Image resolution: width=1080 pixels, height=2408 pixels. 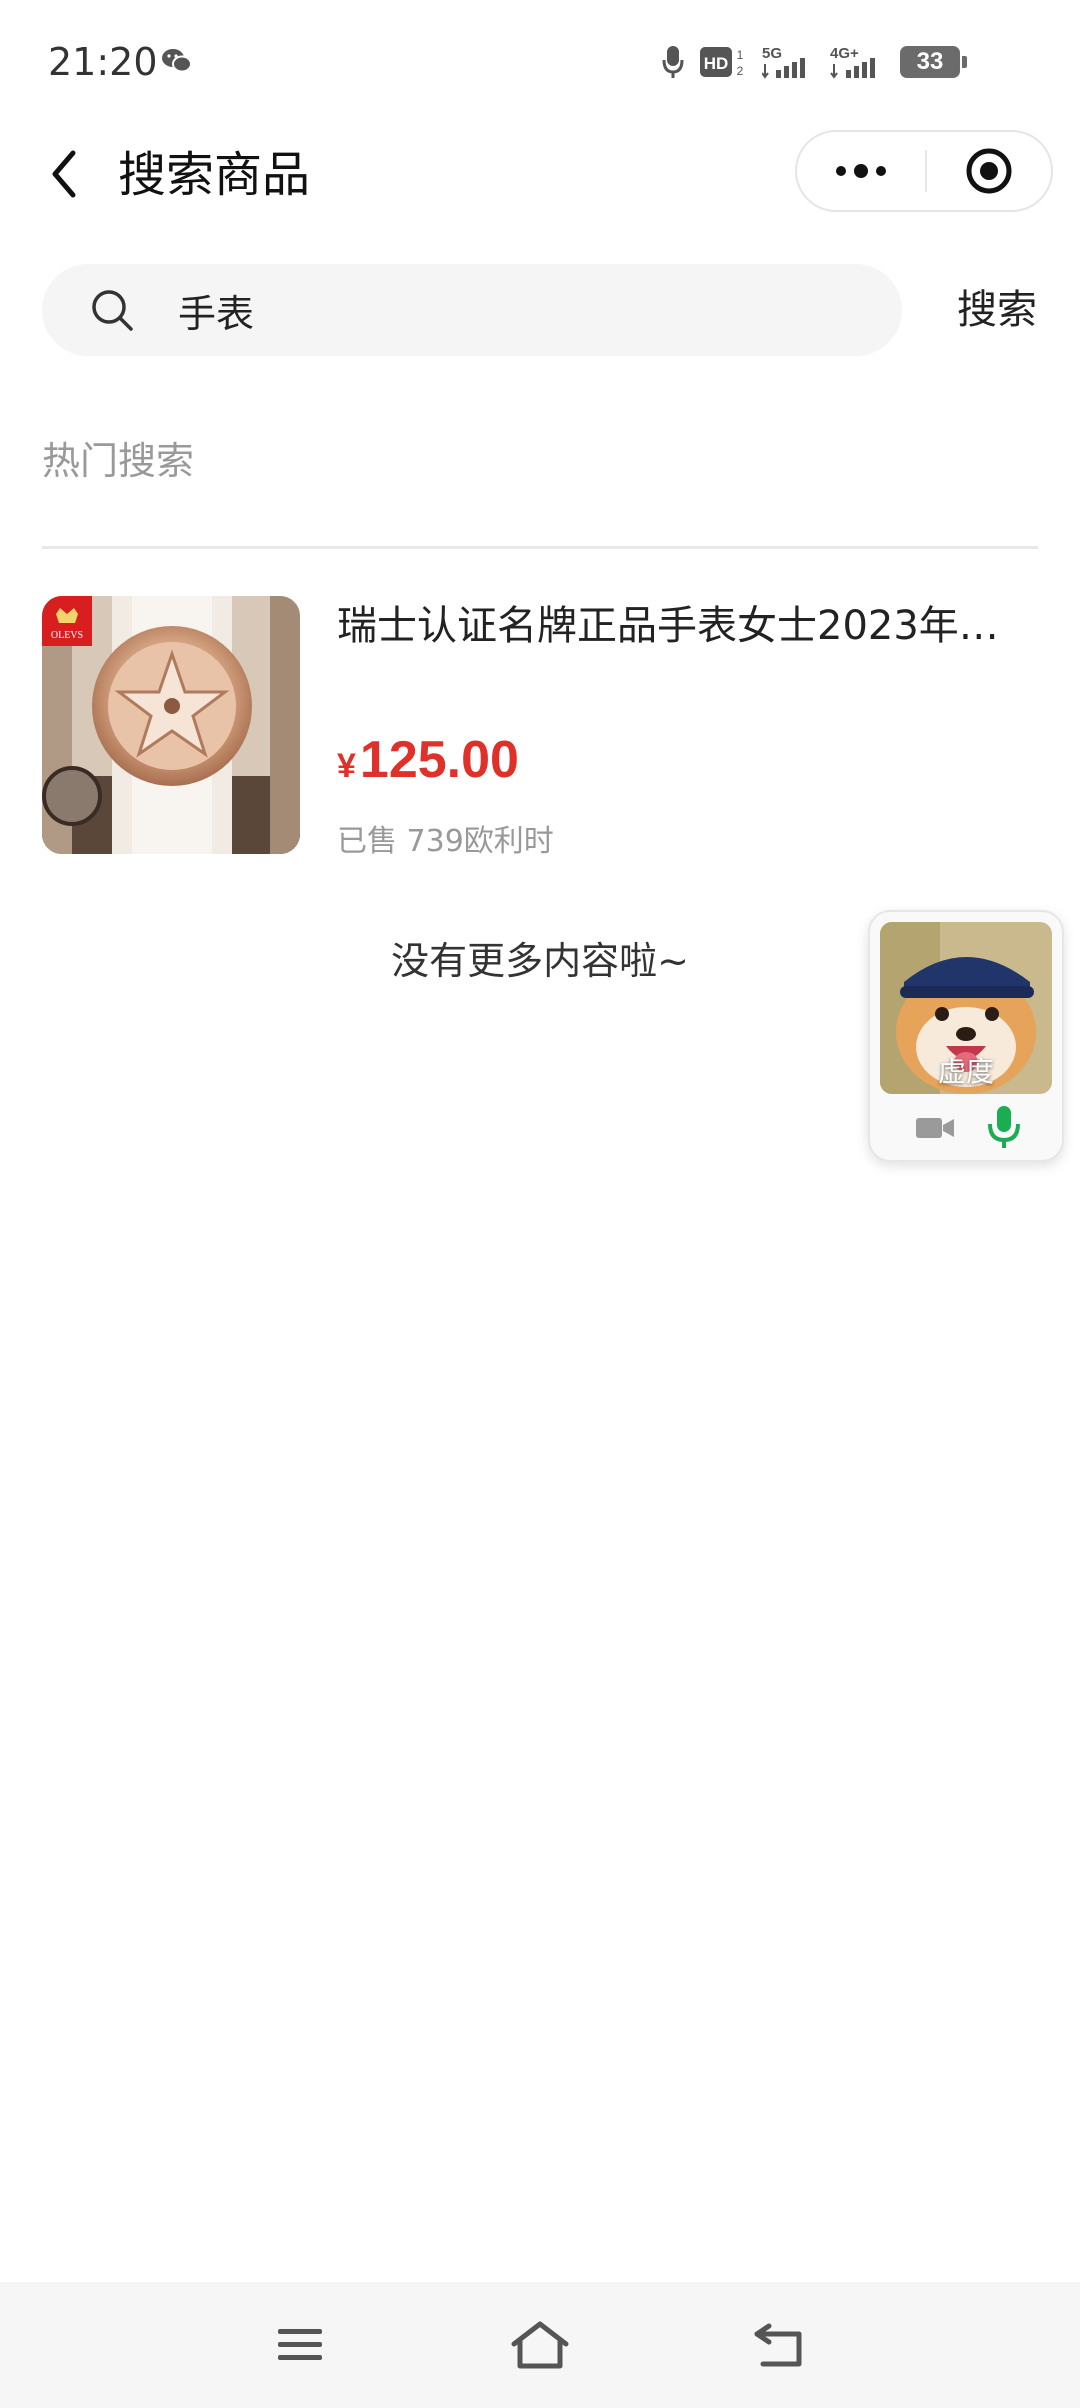 I want to click on menu-icon, so click(x=300, y=2344).